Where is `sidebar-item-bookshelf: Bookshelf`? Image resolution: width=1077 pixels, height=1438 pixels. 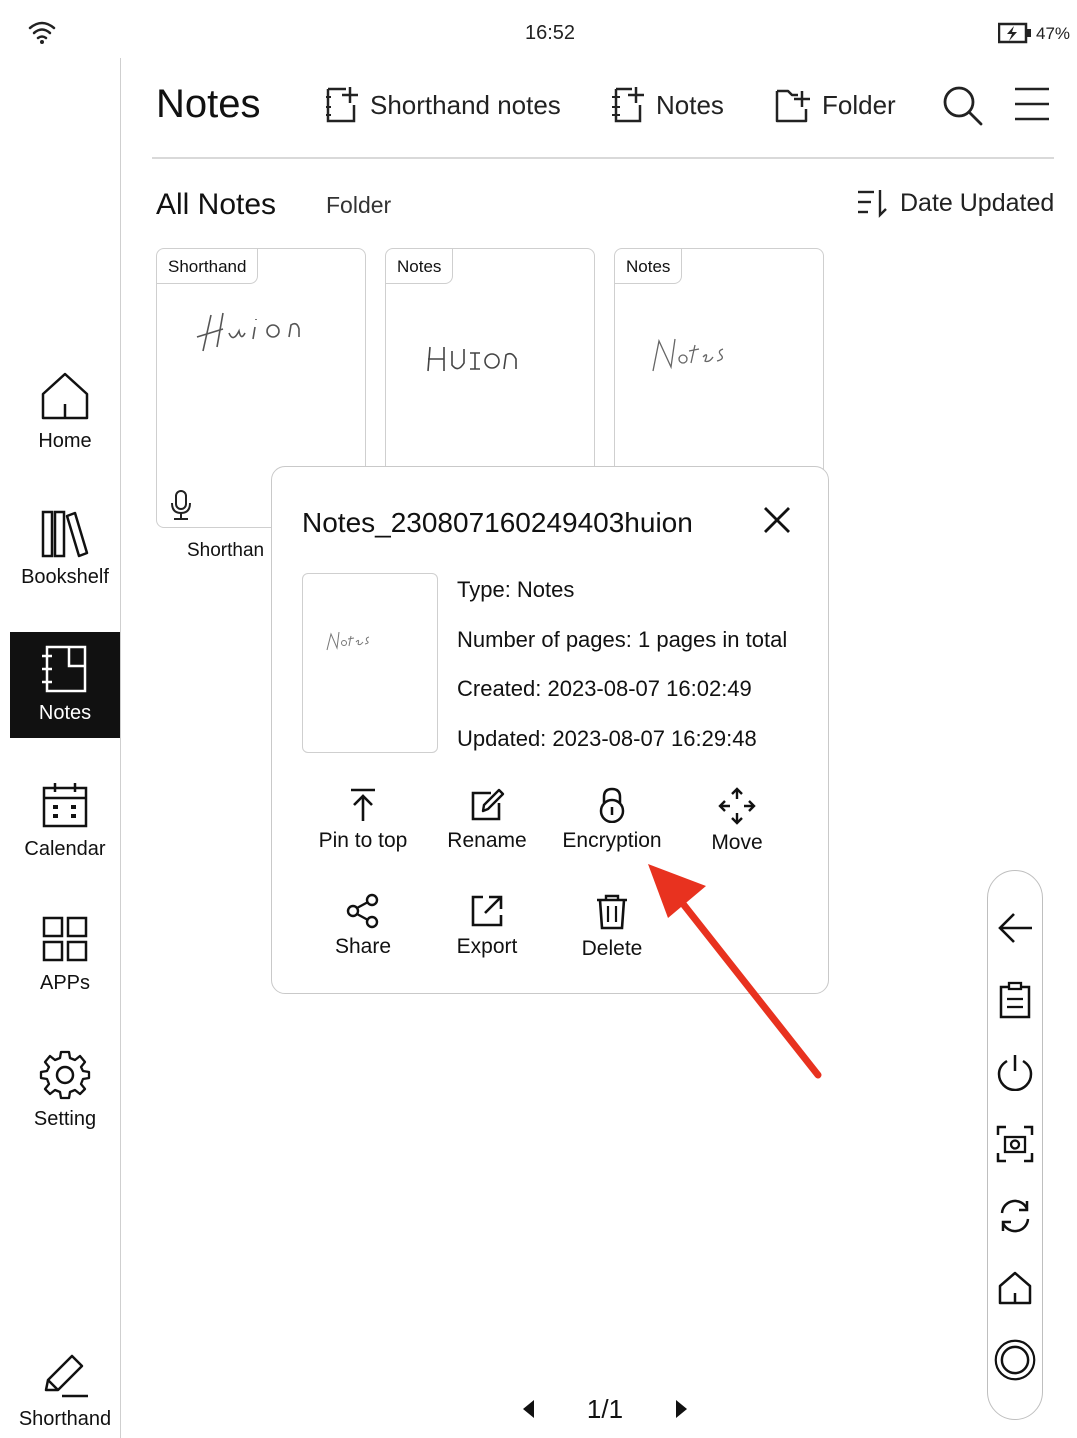
sidebar-item-bookshelf: Bookshelf is located at coordinates (65, 548).